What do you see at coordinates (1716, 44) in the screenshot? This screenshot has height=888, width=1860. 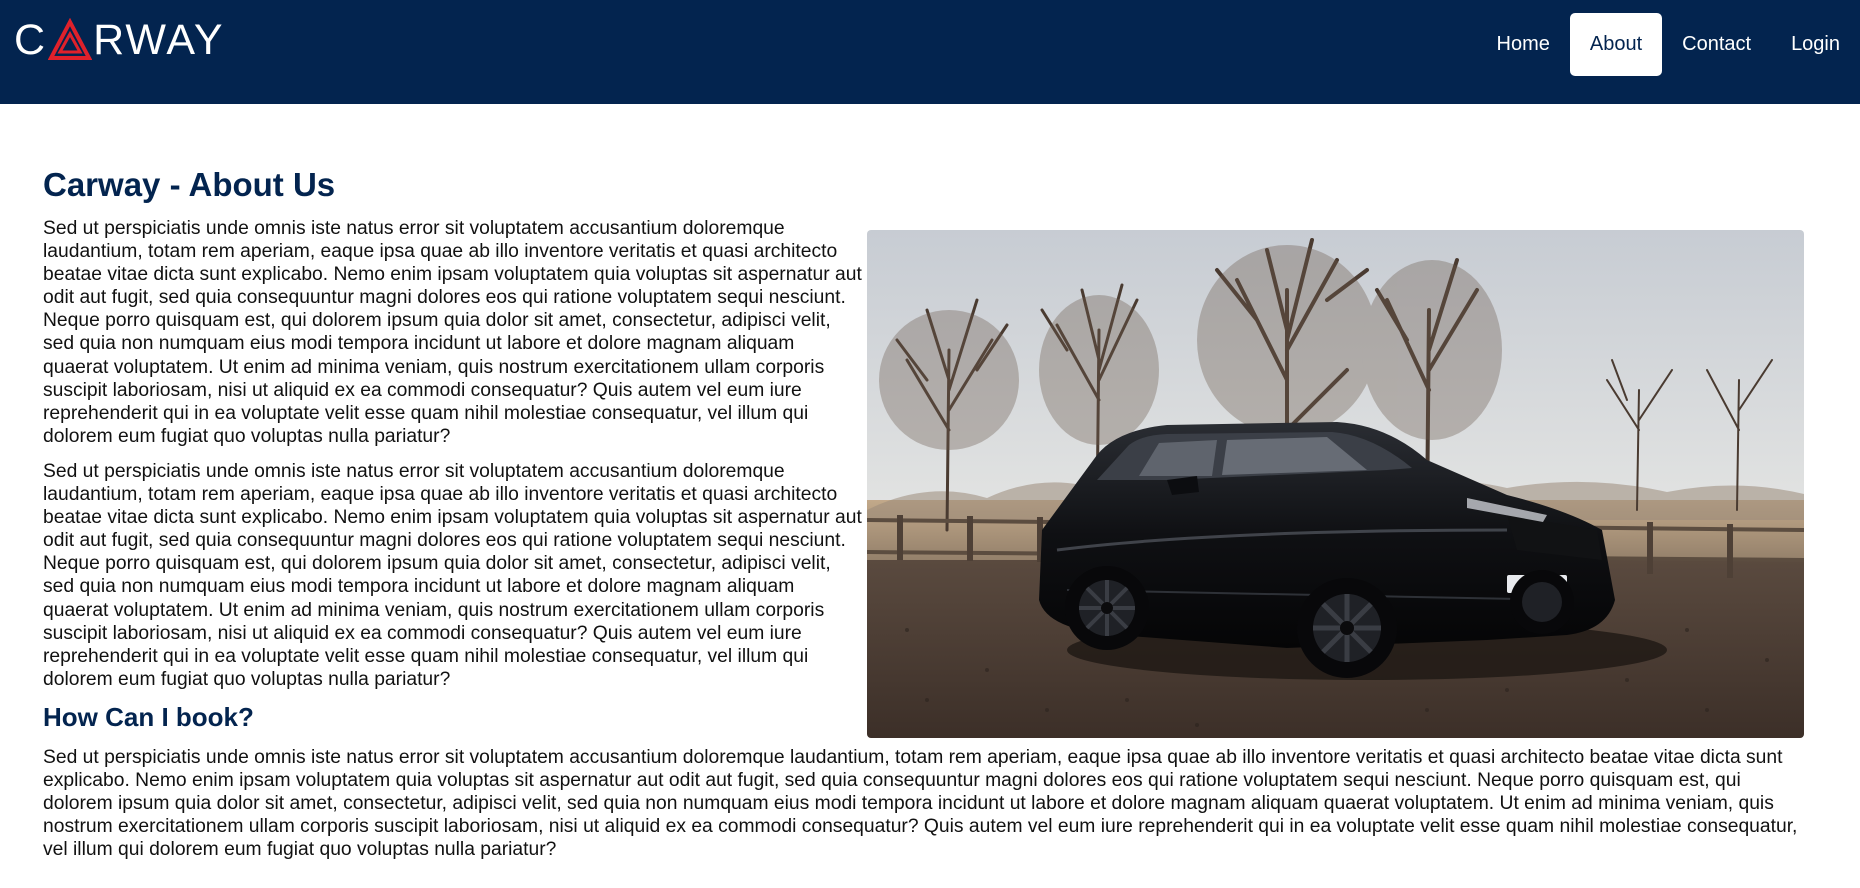 I see `nav-contact-link: Contact` at bounding box center [1716, 44].